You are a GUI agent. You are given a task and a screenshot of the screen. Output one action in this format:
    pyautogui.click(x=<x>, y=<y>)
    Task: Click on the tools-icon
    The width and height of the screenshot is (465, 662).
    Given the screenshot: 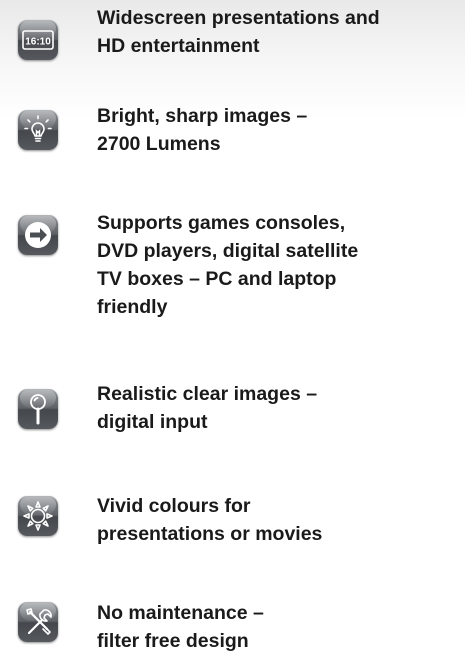 What is the action you would take?
    pyautogui.click(x=38, y=622)
    